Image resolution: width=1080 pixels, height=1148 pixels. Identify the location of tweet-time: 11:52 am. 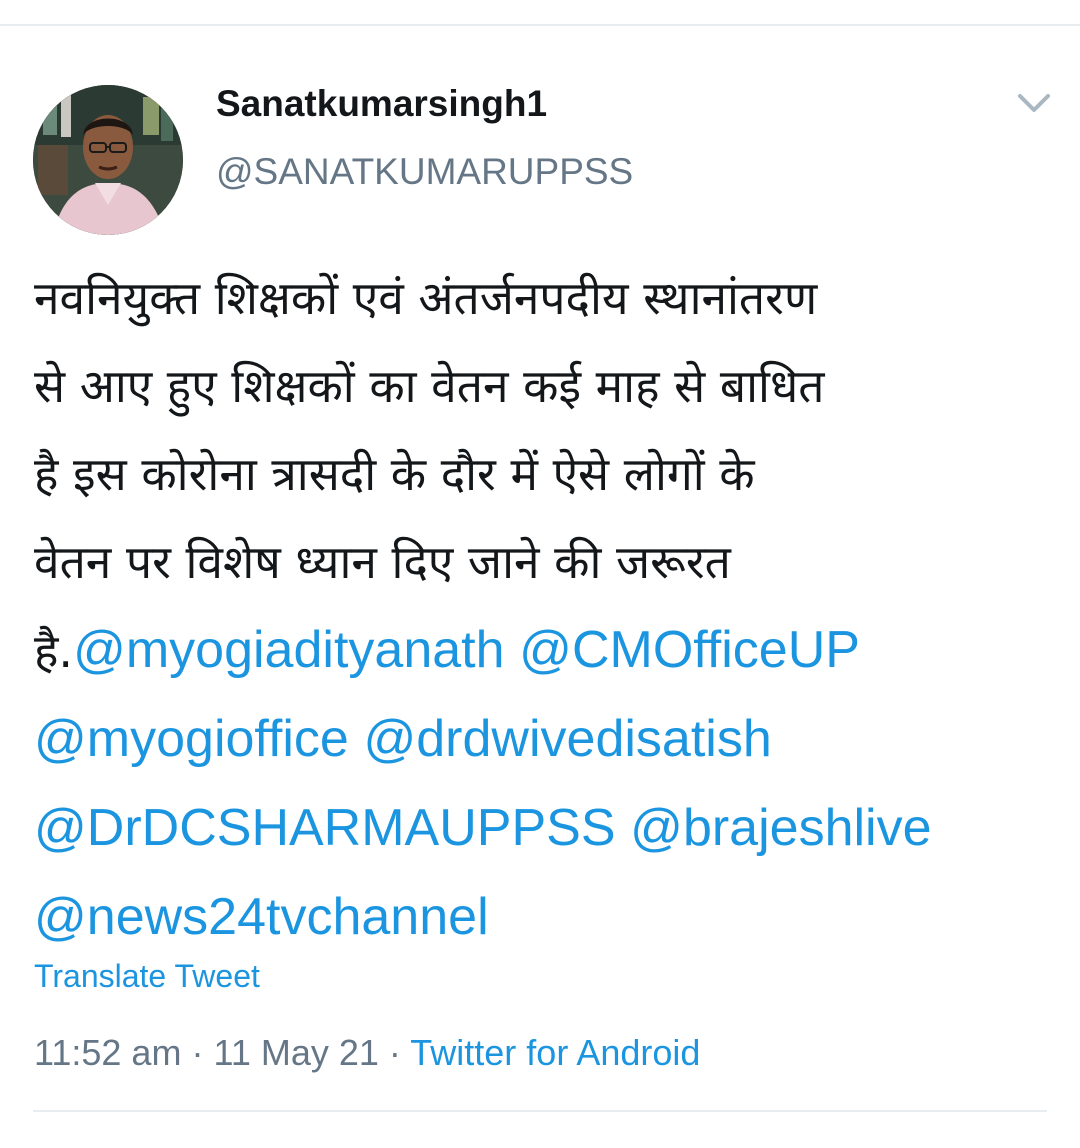
(108, 1052).